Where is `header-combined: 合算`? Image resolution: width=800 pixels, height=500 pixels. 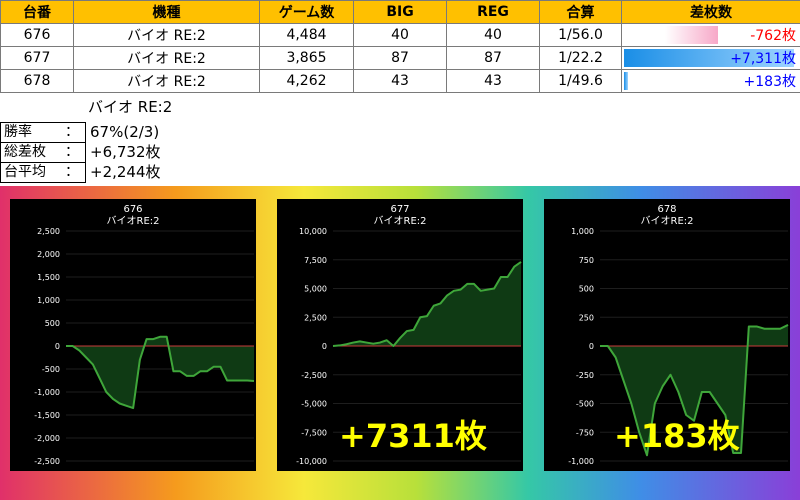
header-combined: 合算 is located at coordinates (580, 12).